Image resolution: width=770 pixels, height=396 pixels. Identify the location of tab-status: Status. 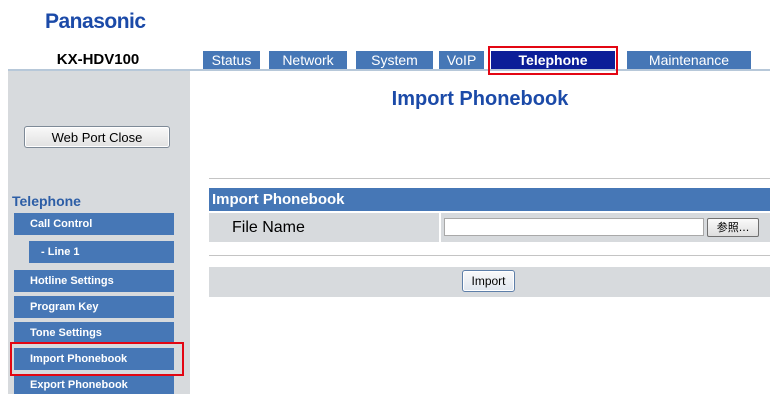
(231, 60).